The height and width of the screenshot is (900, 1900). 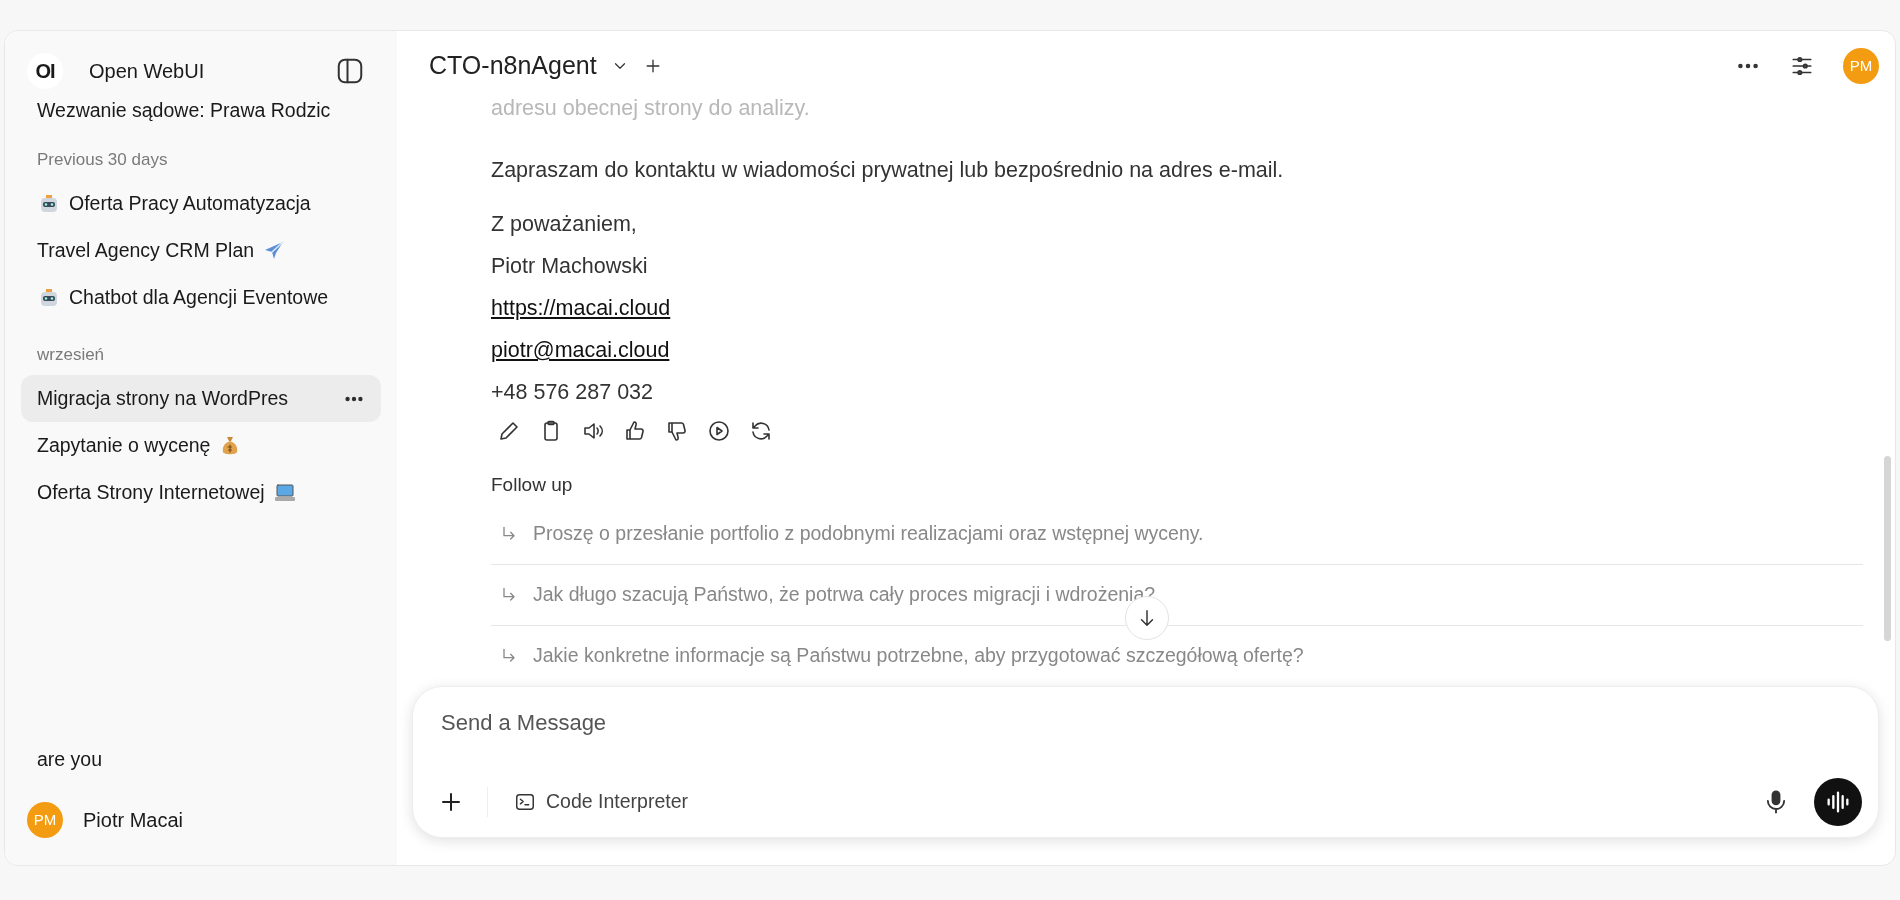 I want to click on chat-item: Wezwanie sądowe: Prawa Rodzic, so click(x=201, y=113).